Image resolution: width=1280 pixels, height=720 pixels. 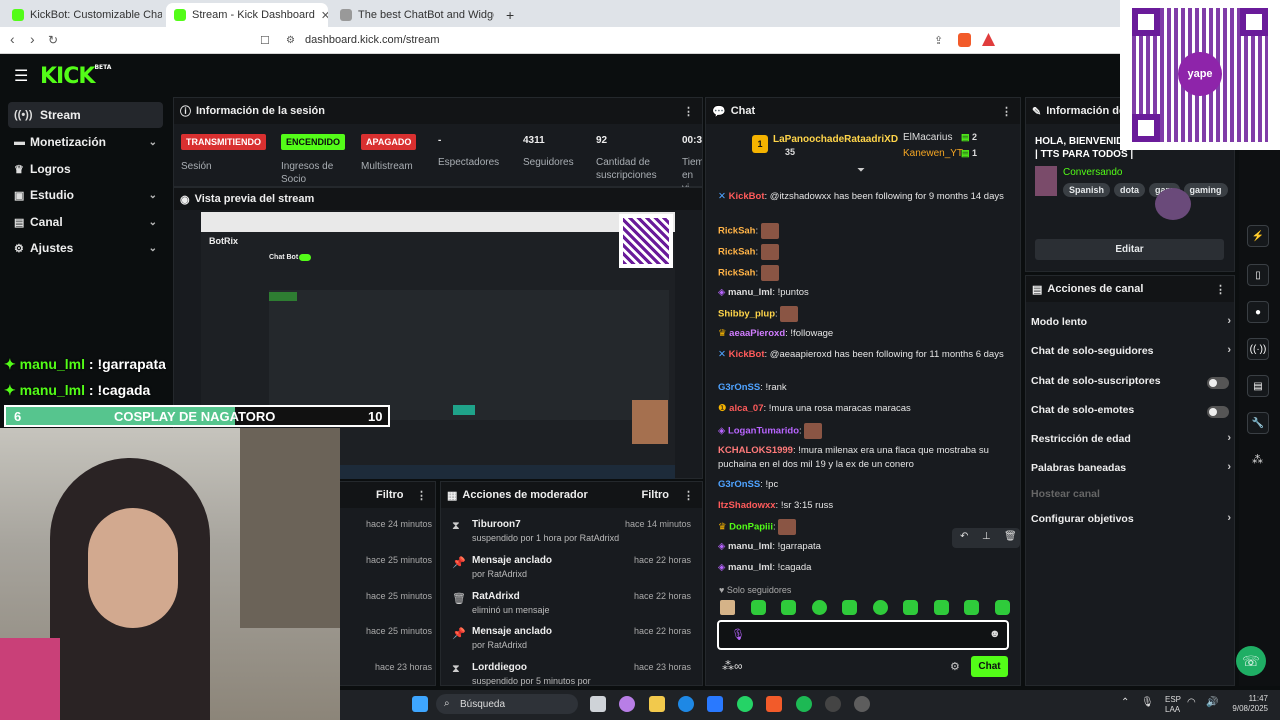 What do you see at coordinates (861, 170) in the screenshot?
I see `collapse-icon: ⏷` at bounding box center [861, 170].